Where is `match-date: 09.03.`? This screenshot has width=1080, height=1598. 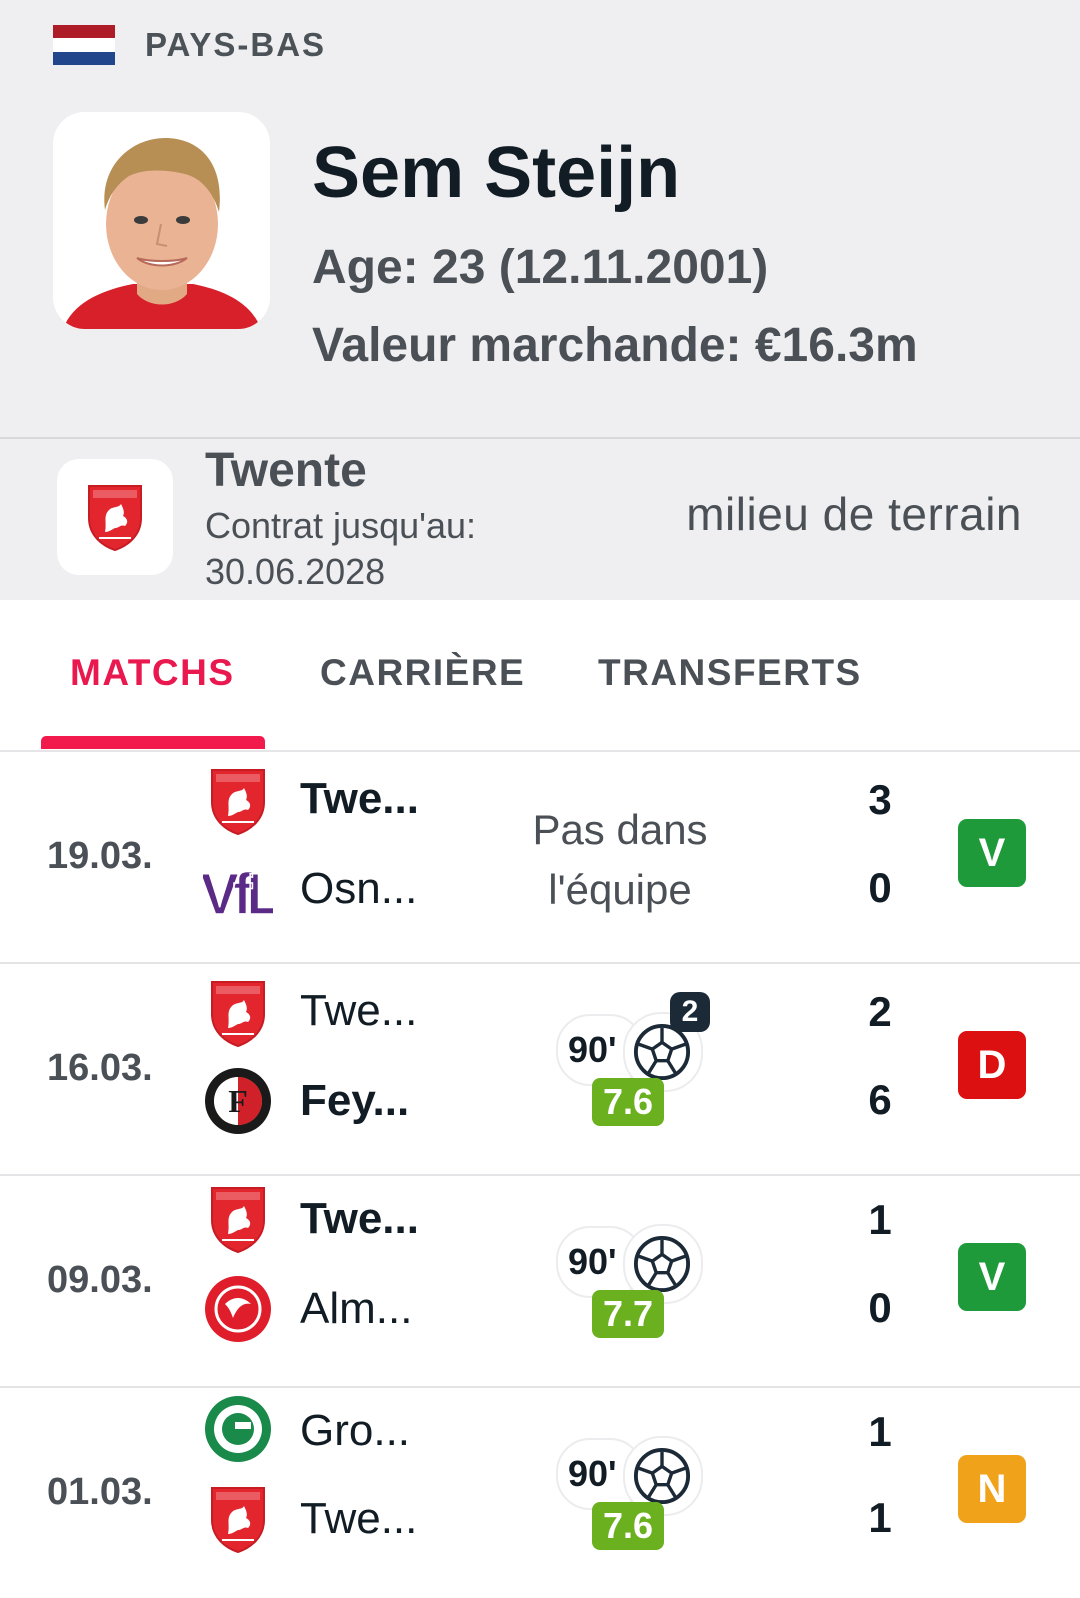
match-date: 09.03. is located at coordinates (100, 1280).